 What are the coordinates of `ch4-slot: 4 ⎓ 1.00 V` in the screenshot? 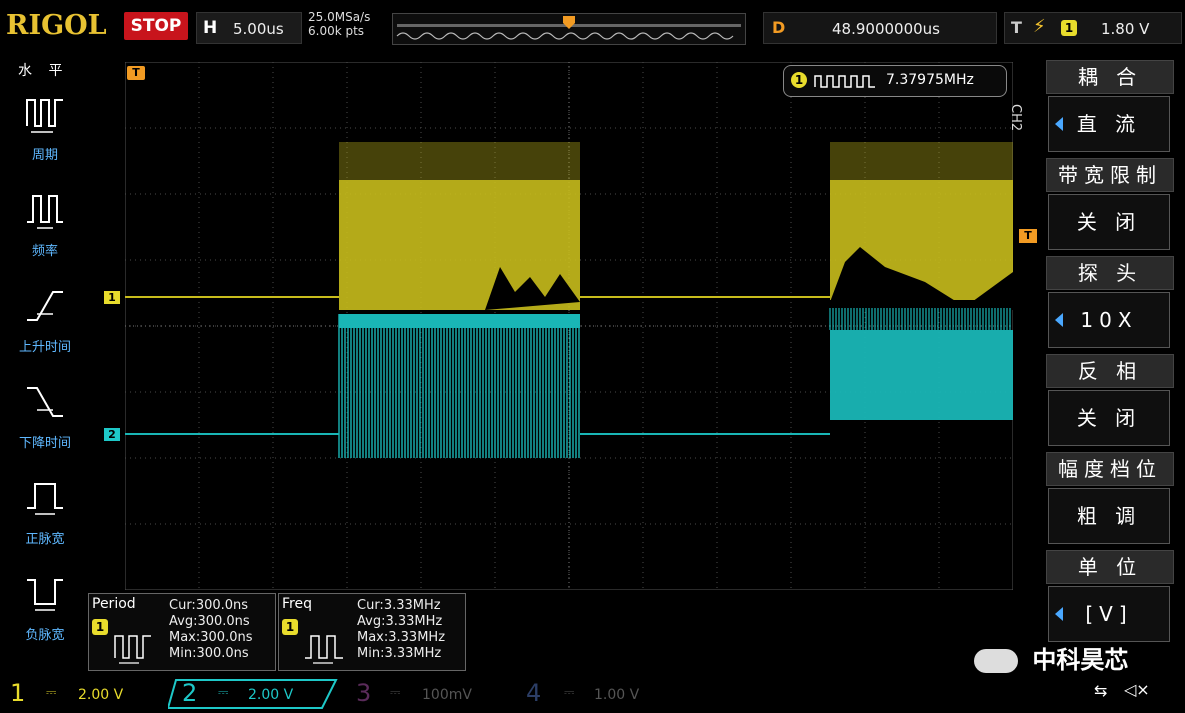 It's located at (601, 694).